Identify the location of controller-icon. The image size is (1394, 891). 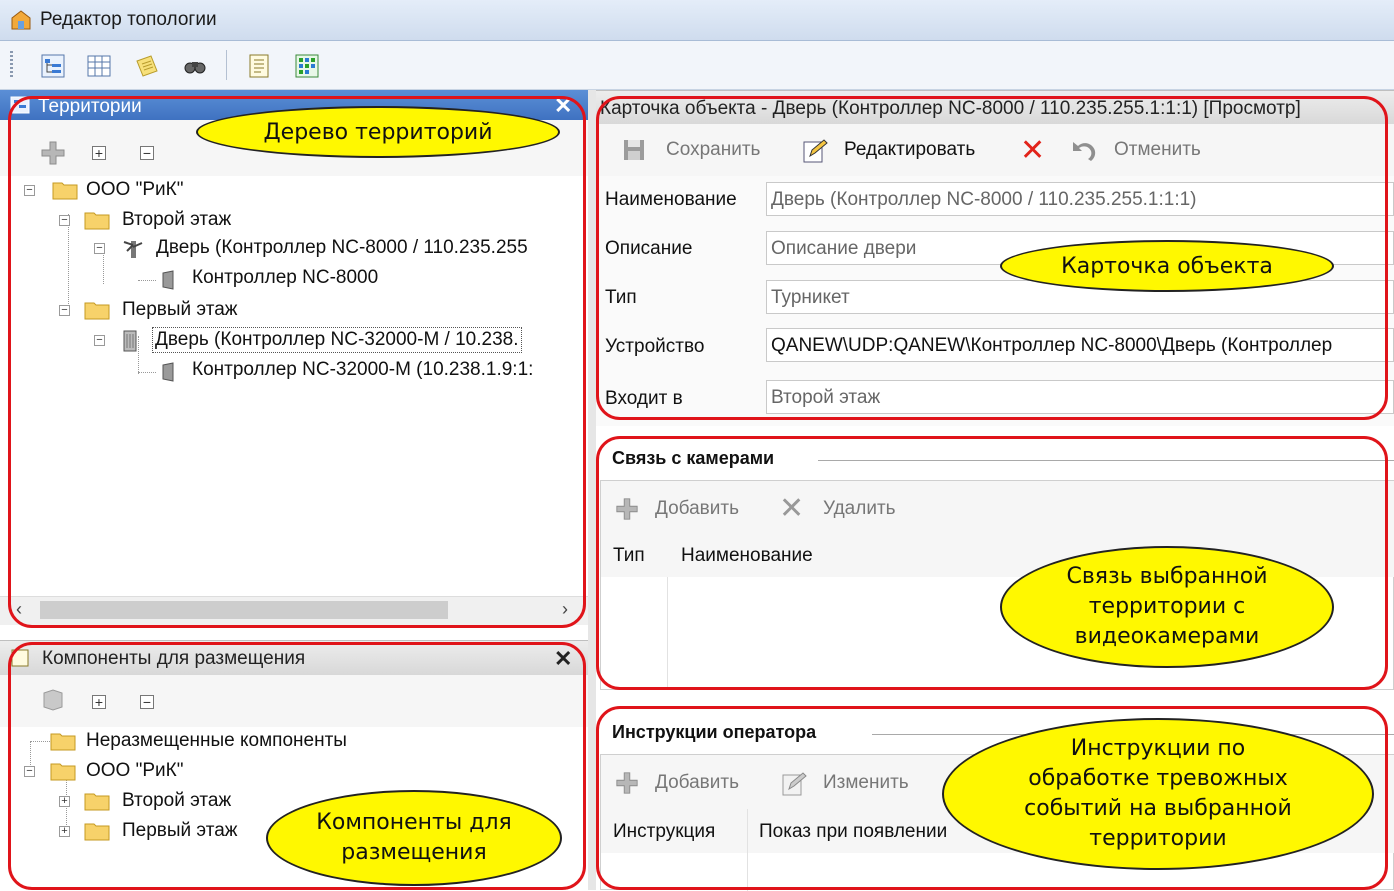
(168, 372).